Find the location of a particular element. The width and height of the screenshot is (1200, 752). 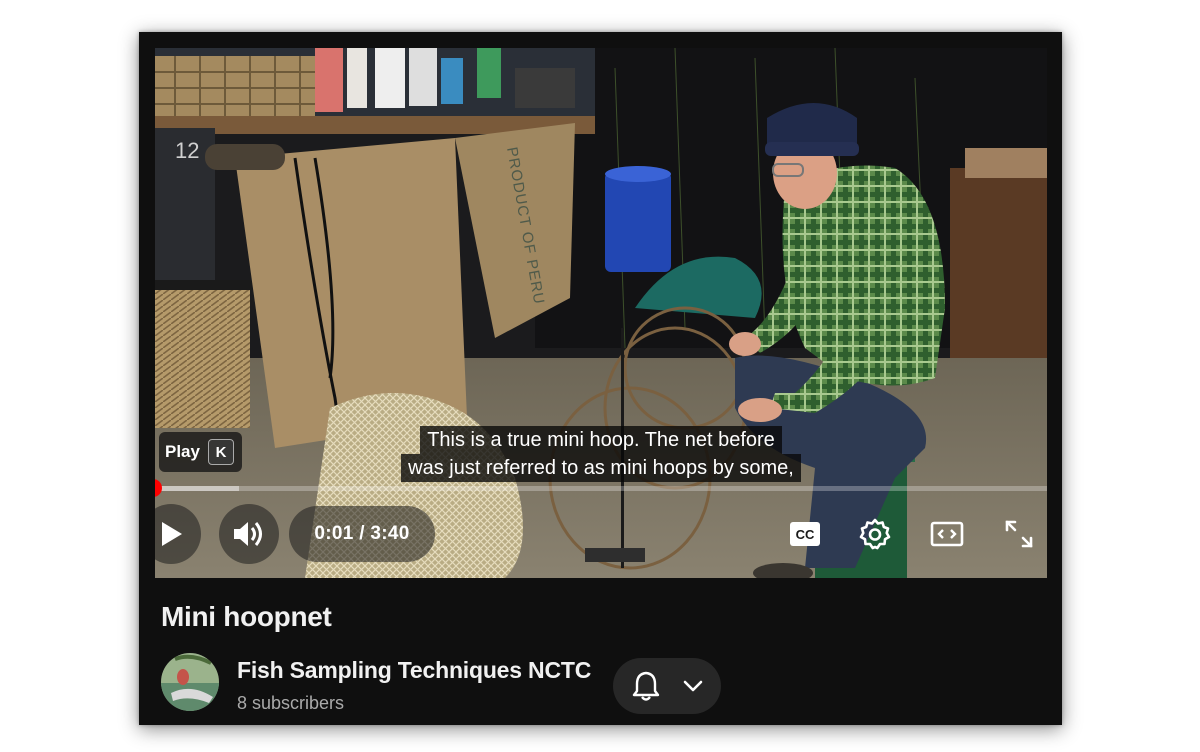

captions-button: CC is located at coordinates (805, 534).